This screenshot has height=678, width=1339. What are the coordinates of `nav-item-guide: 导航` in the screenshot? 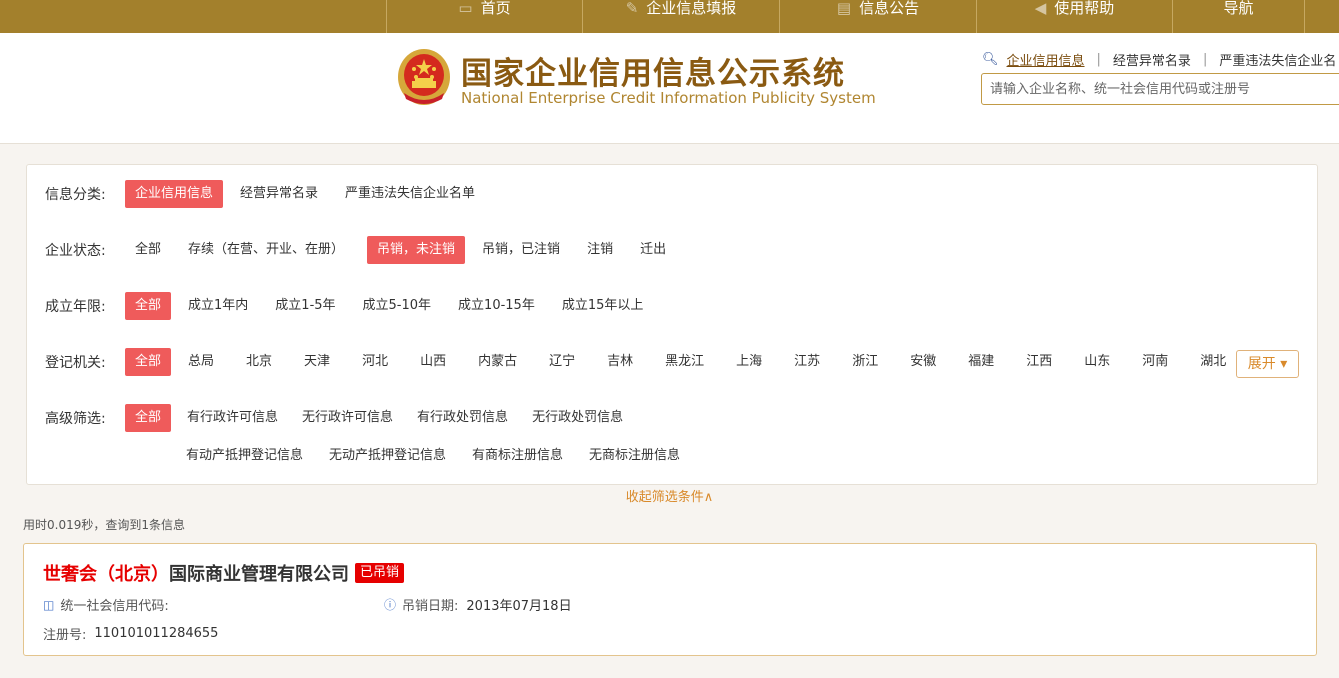 It's located at (1238, 16).